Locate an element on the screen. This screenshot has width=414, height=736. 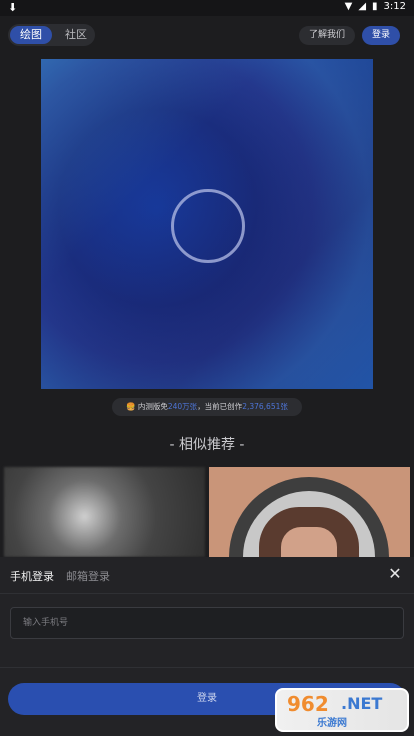
stats-badge: 🍔 内测版免240万张，当前已创作2,376,651张 is located at coordinates (207, 407).